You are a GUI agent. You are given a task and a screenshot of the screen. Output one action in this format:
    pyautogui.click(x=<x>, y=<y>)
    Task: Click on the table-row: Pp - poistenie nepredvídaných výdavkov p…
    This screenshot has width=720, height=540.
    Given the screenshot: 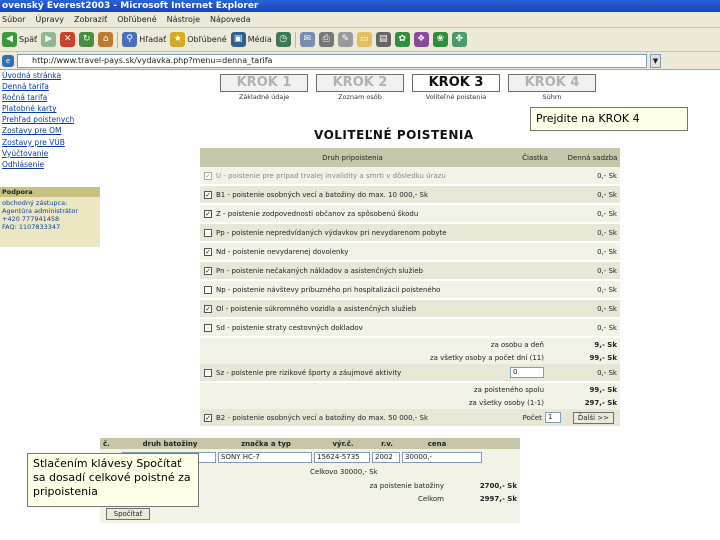 What is the action you would take?
    pyautogui.click(x=410, y=233)
    